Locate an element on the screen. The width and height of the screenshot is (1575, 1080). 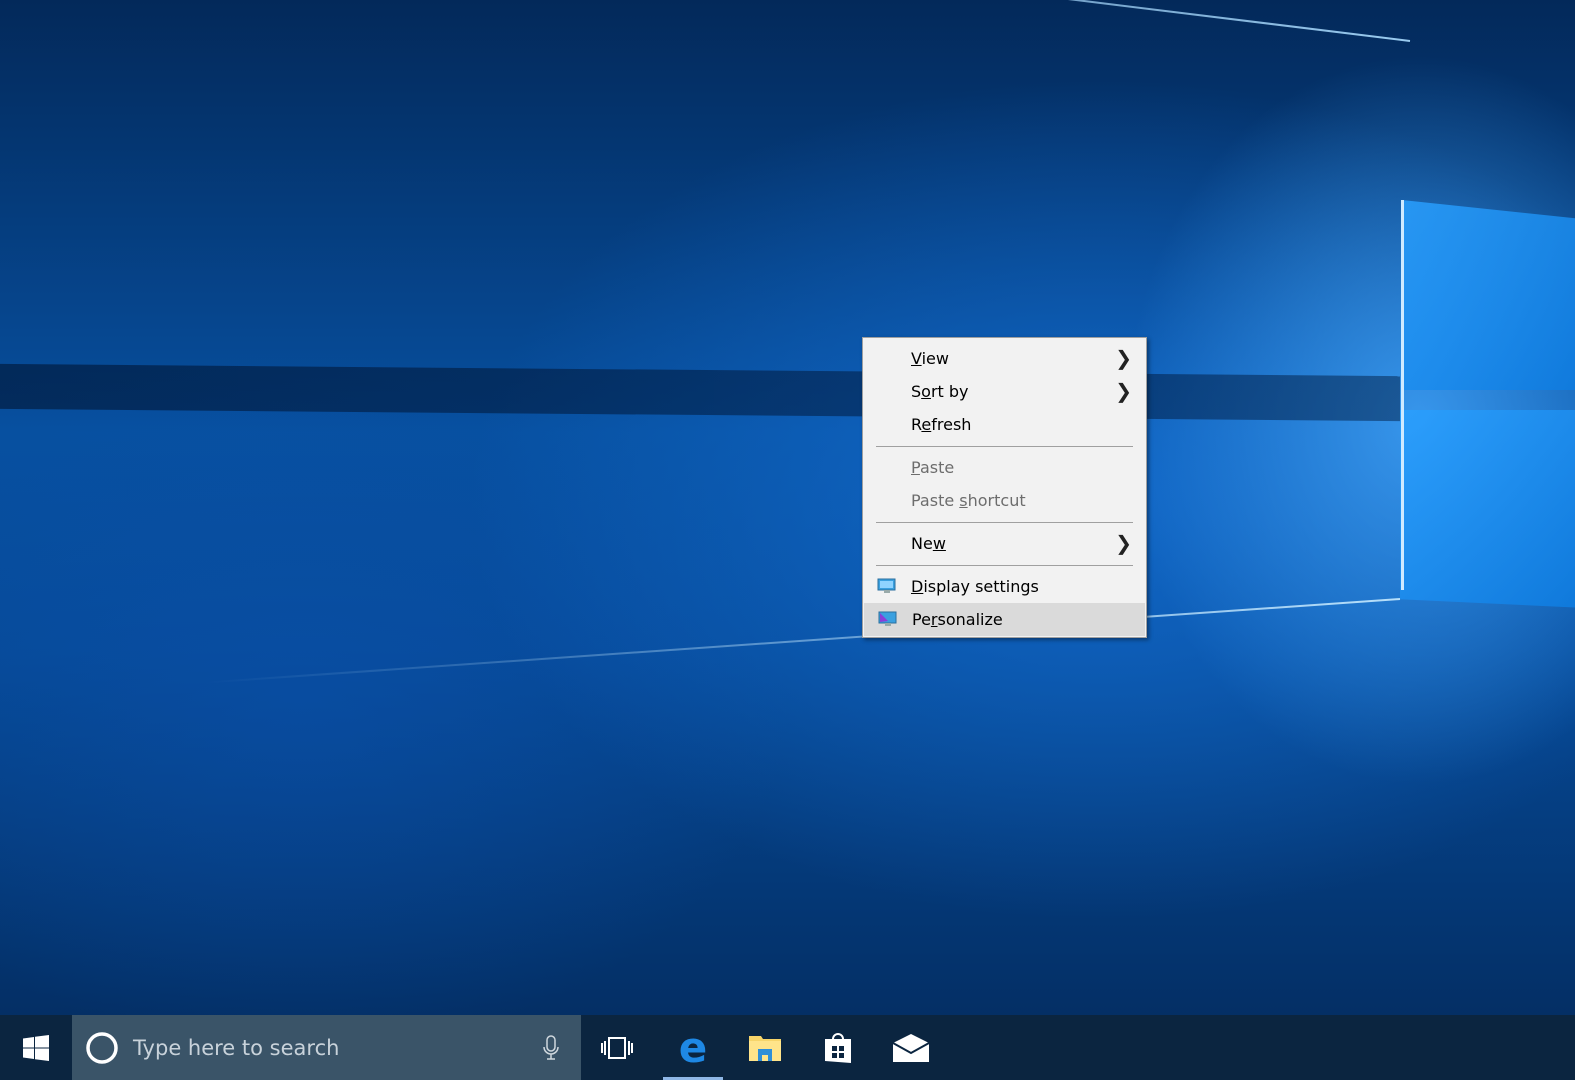
access-key: D is located at coordinates (917, 586).